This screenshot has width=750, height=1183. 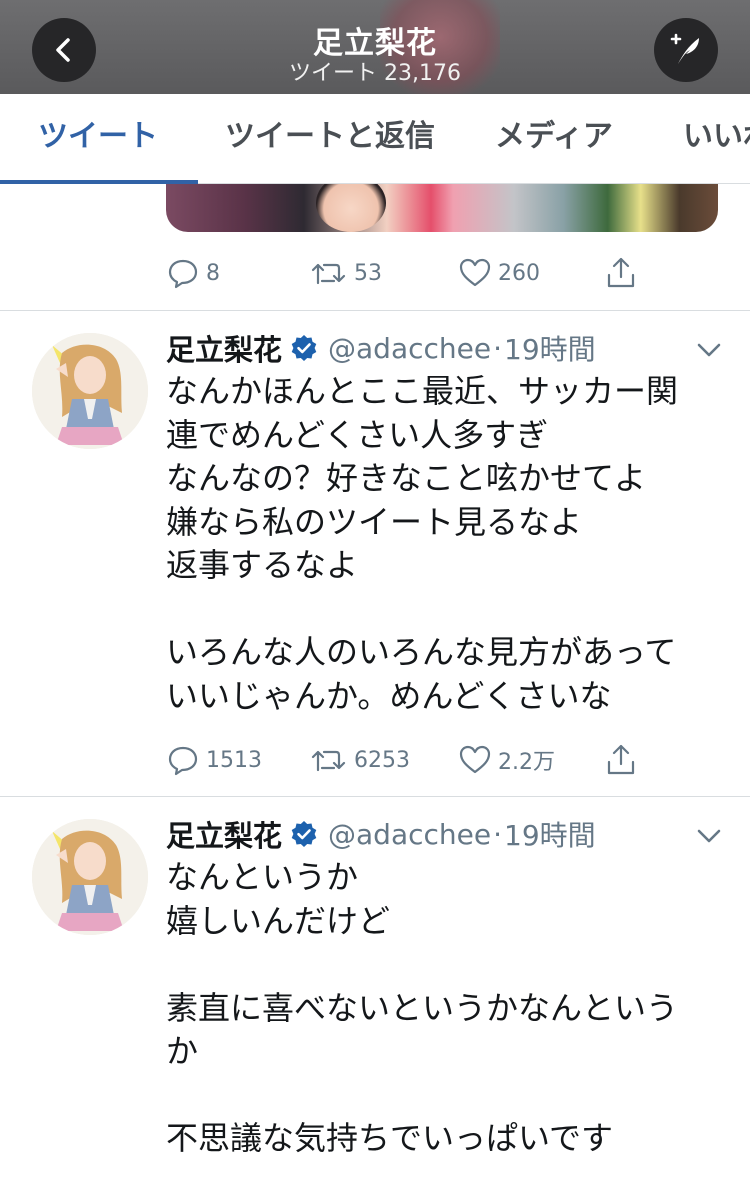 I want to click on prev-tweet-actions: 8 53 260, so click(x=446, y=273).